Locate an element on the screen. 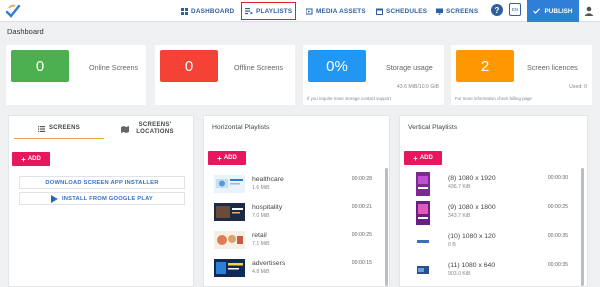 The width and height of the screenshot is (600, 287). add-horizontal-playlist-button: + ADD is located at coordinates (227, 158).